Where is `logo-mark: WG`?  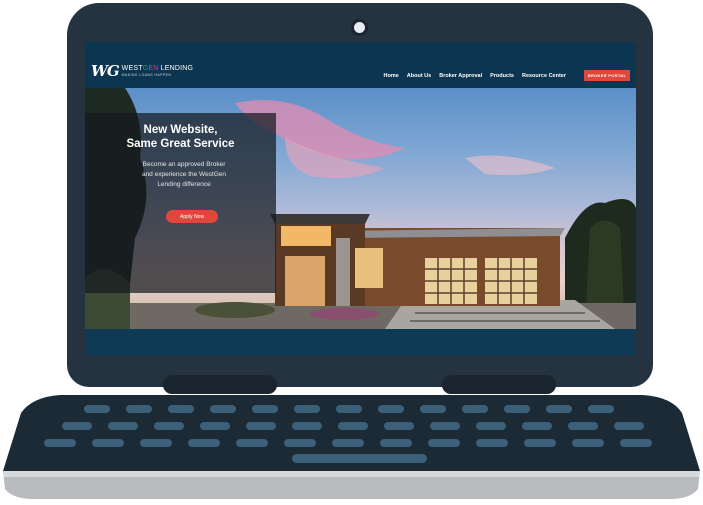
logo-mark: WG is located at coordinates (105, 71).